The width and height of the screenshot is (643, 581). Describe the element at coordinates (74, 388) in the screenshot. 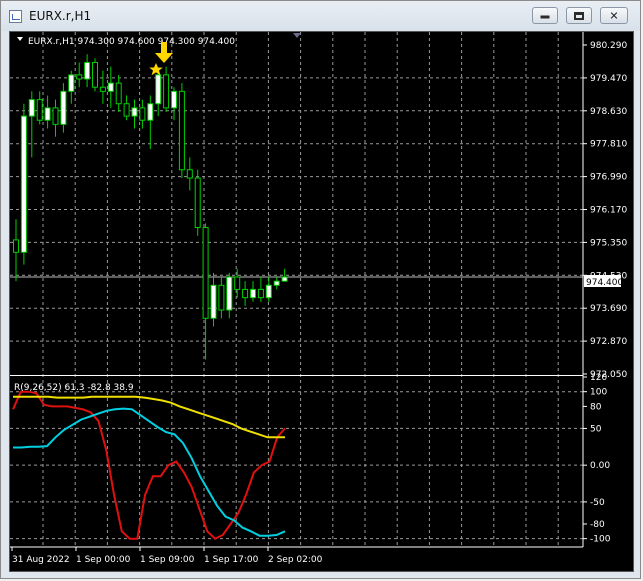

I see `indicator-header: R(9,26,52) 61.3 -82.8 38.9` at that location.